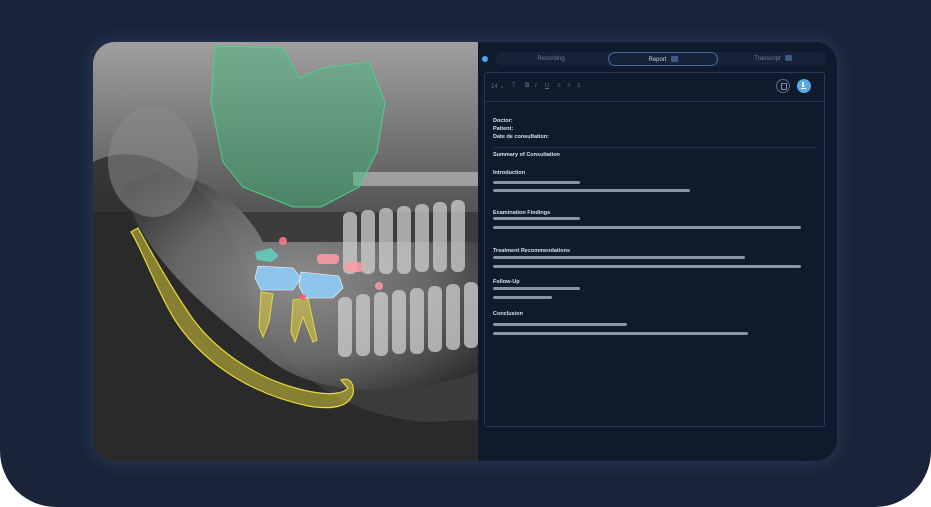  I want to click on section-title-treatment: Treatment Recommendations, so click(532, 251).